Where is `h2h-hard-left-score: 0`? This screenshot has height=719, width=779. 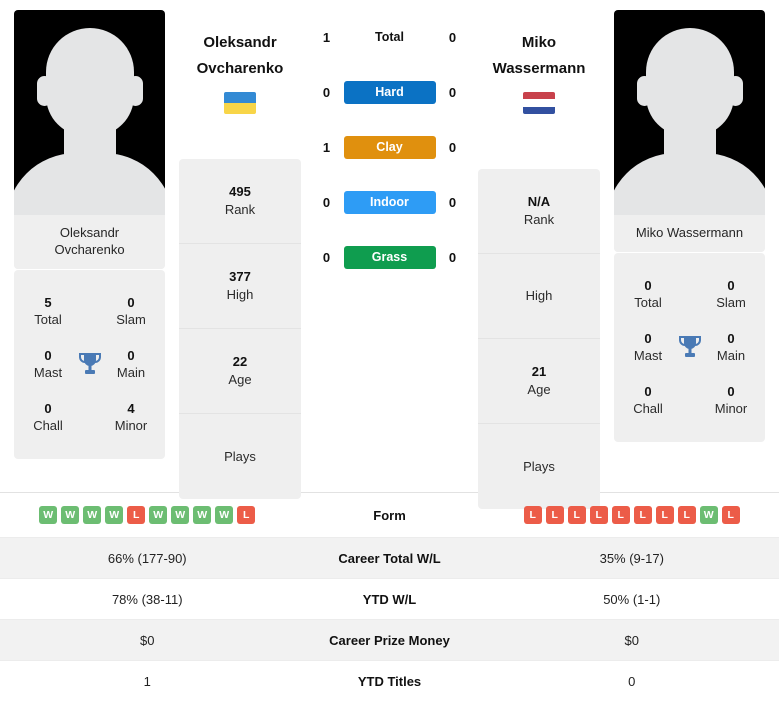 h2h-hard-left-score: 0 is located at coordinates (326, 92).